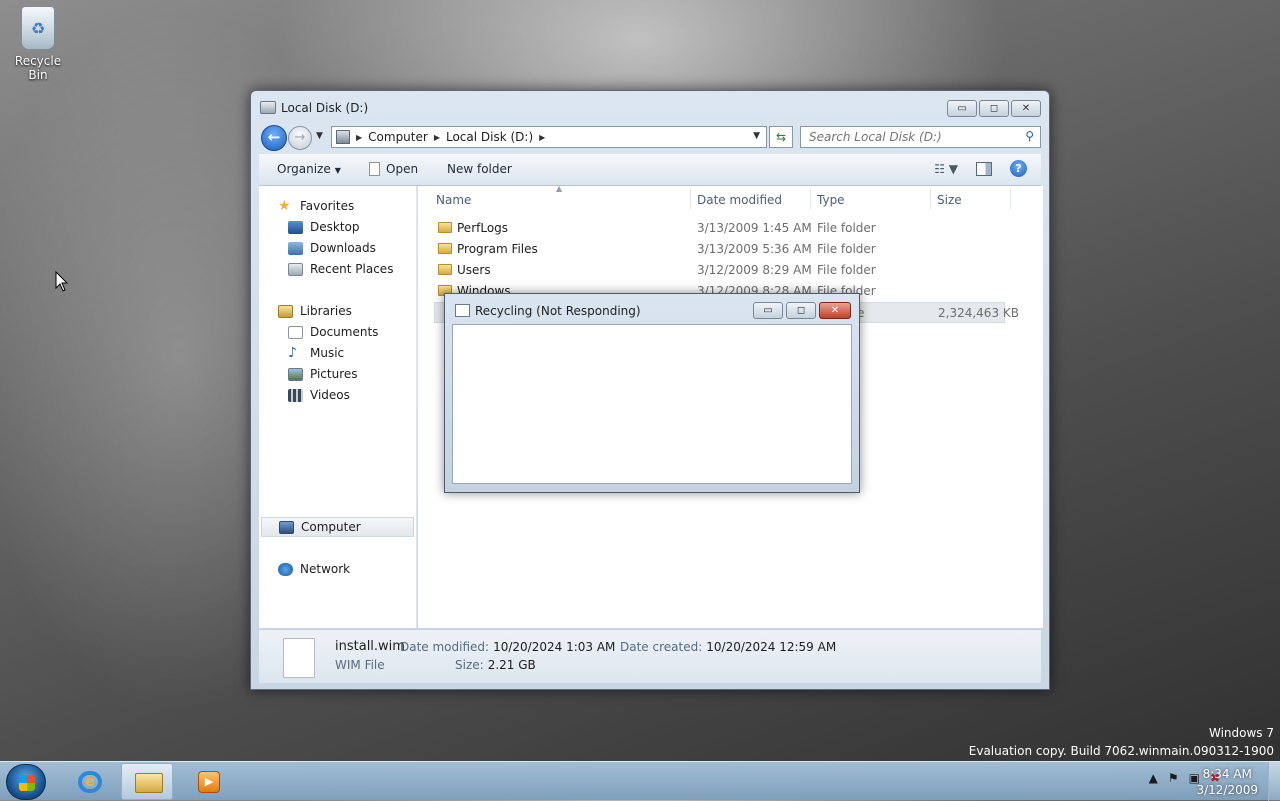 The width and height of the screenshot is (1280, 801). I want to click on refresh-button: ⇆, so click(781, 137).